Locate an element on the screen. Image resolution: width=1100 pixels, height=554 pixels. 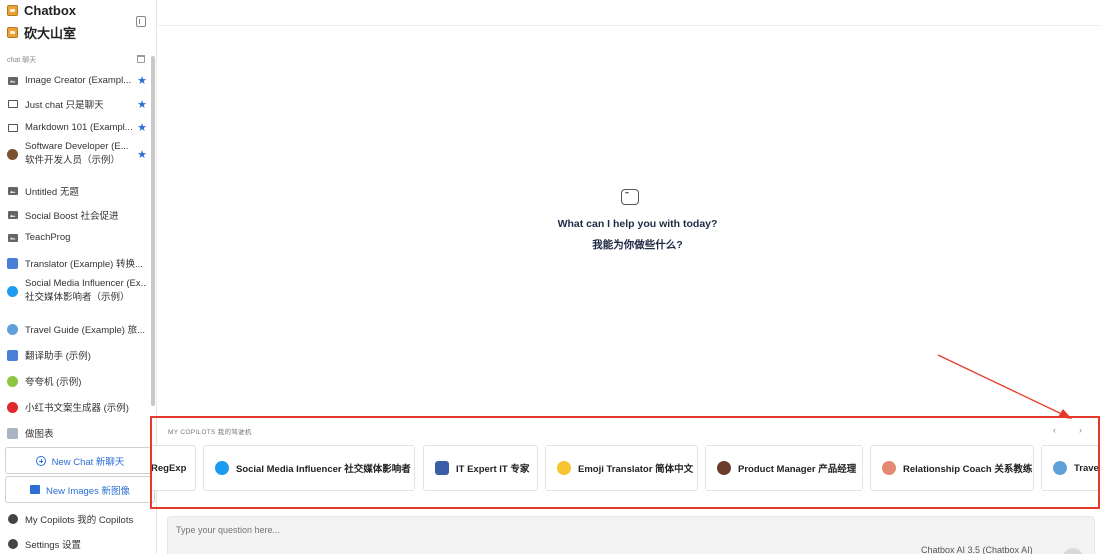
redbook-icon is located at coordinates (12, 407).